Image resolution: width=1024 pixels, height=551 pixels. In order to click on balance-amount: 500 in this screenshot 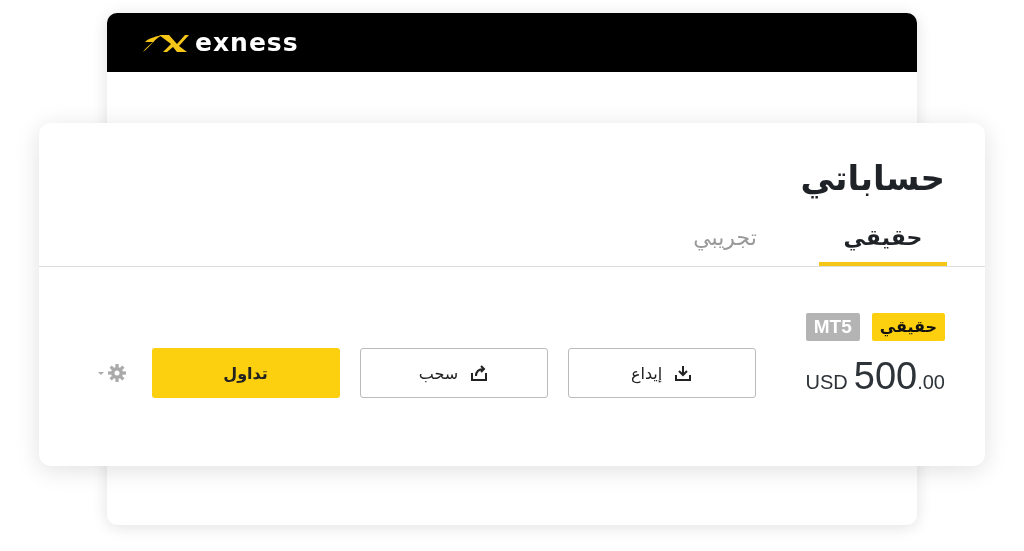, I will do `click(885, 376)`.